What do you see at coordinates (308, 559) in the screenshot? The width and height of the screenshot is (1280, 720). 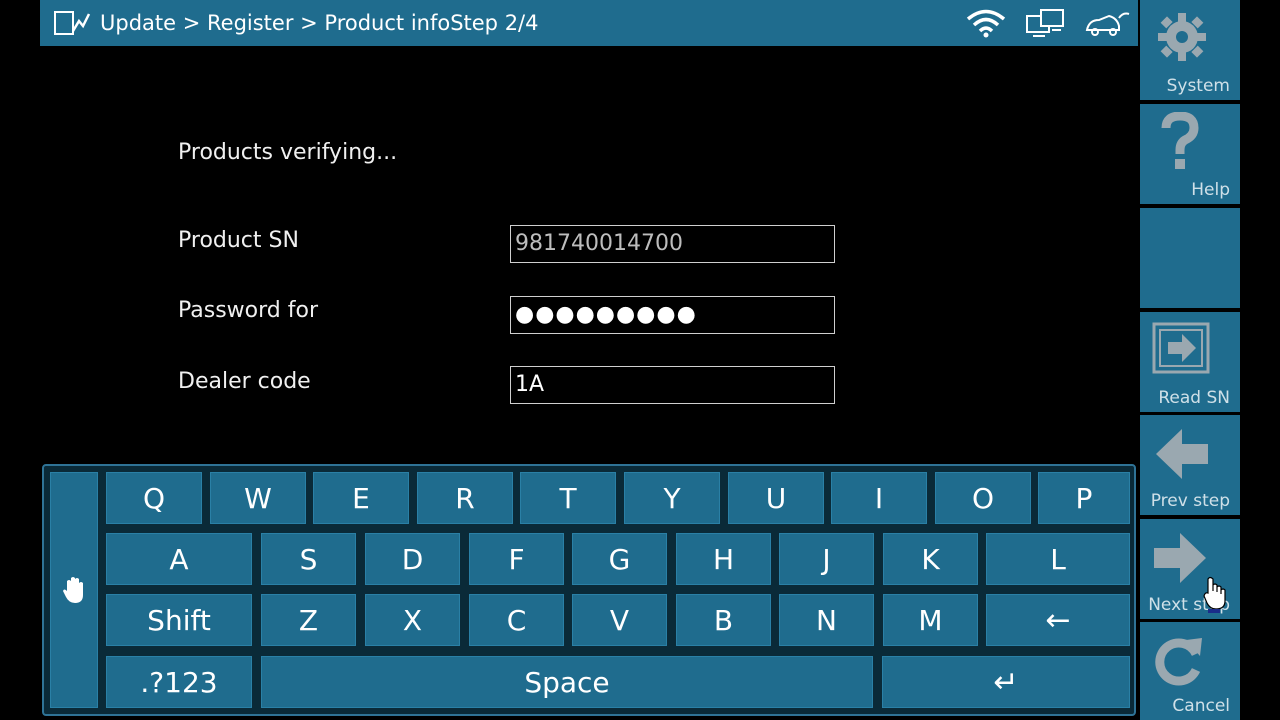 I see `key-s: S` at bounding box center [308, 559].